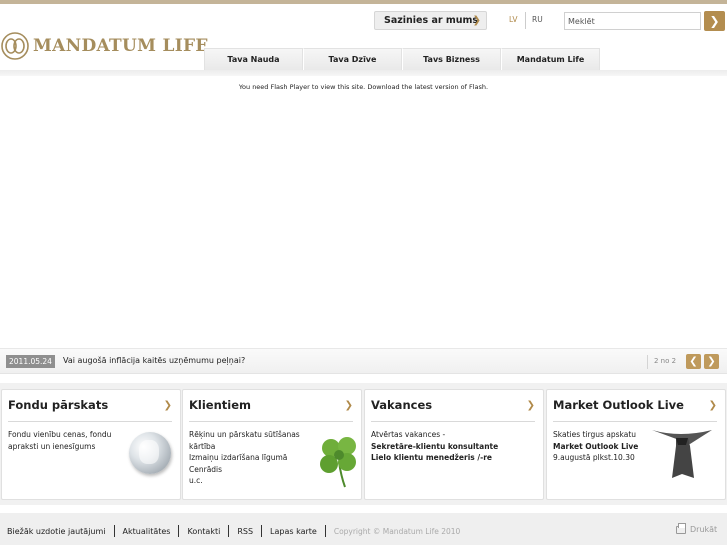  Describe the element at coordinates (244, 434) in the screenshot. I see `box-line: Rēķinu un pārskatu sūtīšanas` at that location.